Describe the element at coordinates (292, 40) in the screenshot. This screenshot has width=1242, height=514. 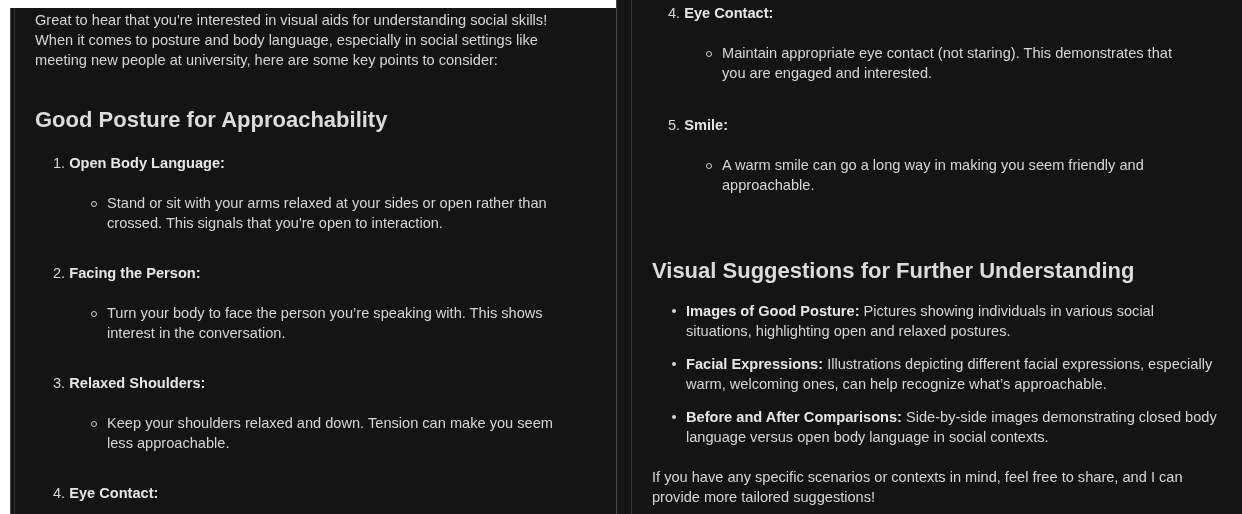
I see `intro-paragraph: Great to hear that you're interested in visual aids for understanding social skills! When it comes to posture and body language, especially in social settings like meeting new people at university, here are some key points to consider:` at that location.